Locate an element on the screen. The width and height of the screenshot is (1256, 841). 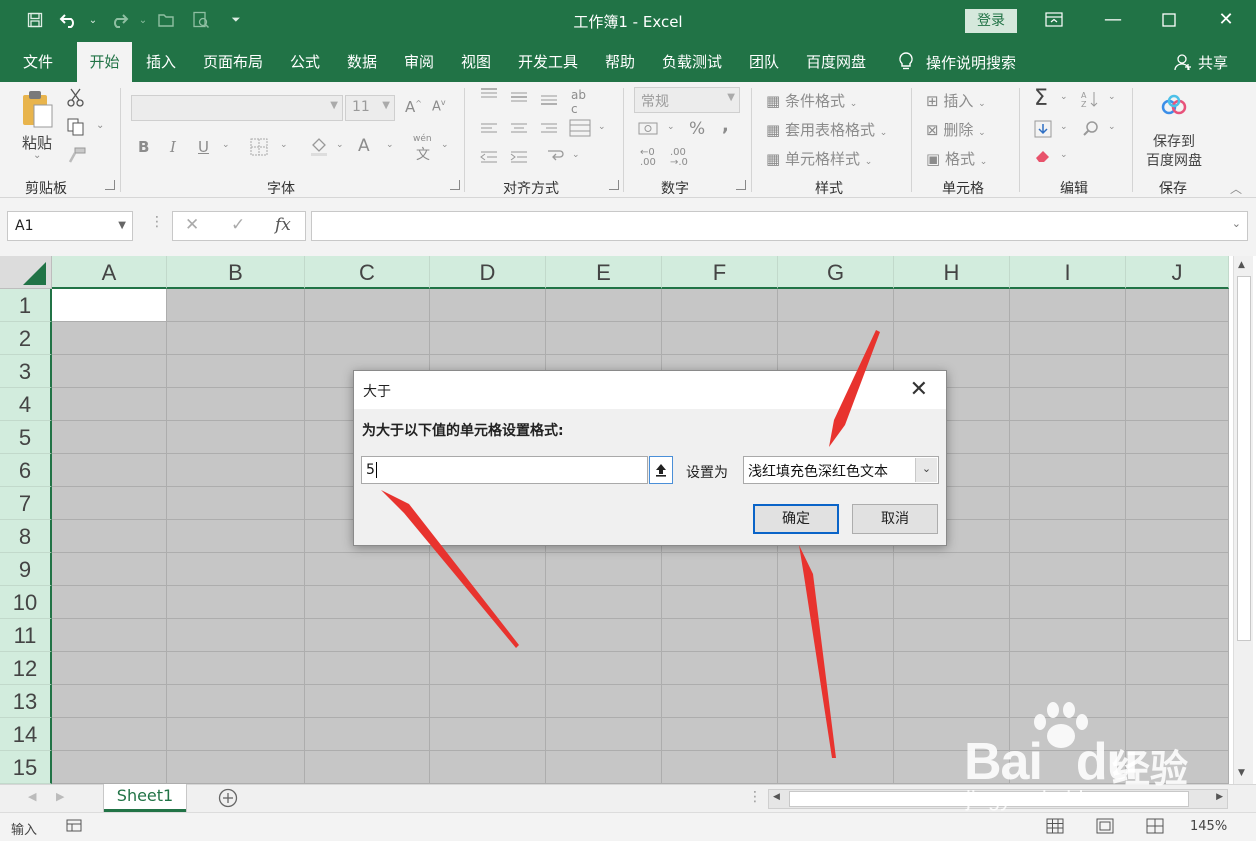
ribbon-display-icon is located at coordinates (1054, 20).